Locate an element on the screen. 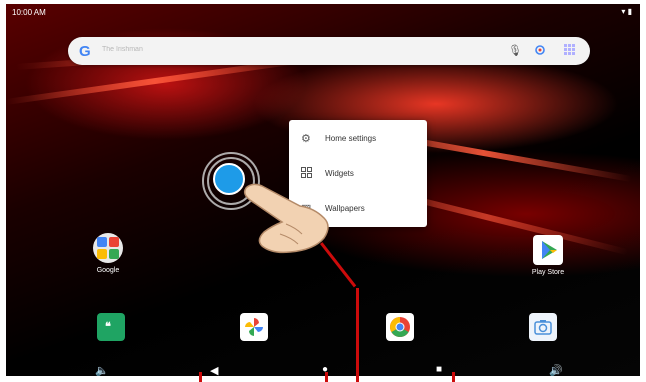 The height and width of the screenshot is (382, 646). wifi-icon: ▾ is located at coordinates (623, 11).